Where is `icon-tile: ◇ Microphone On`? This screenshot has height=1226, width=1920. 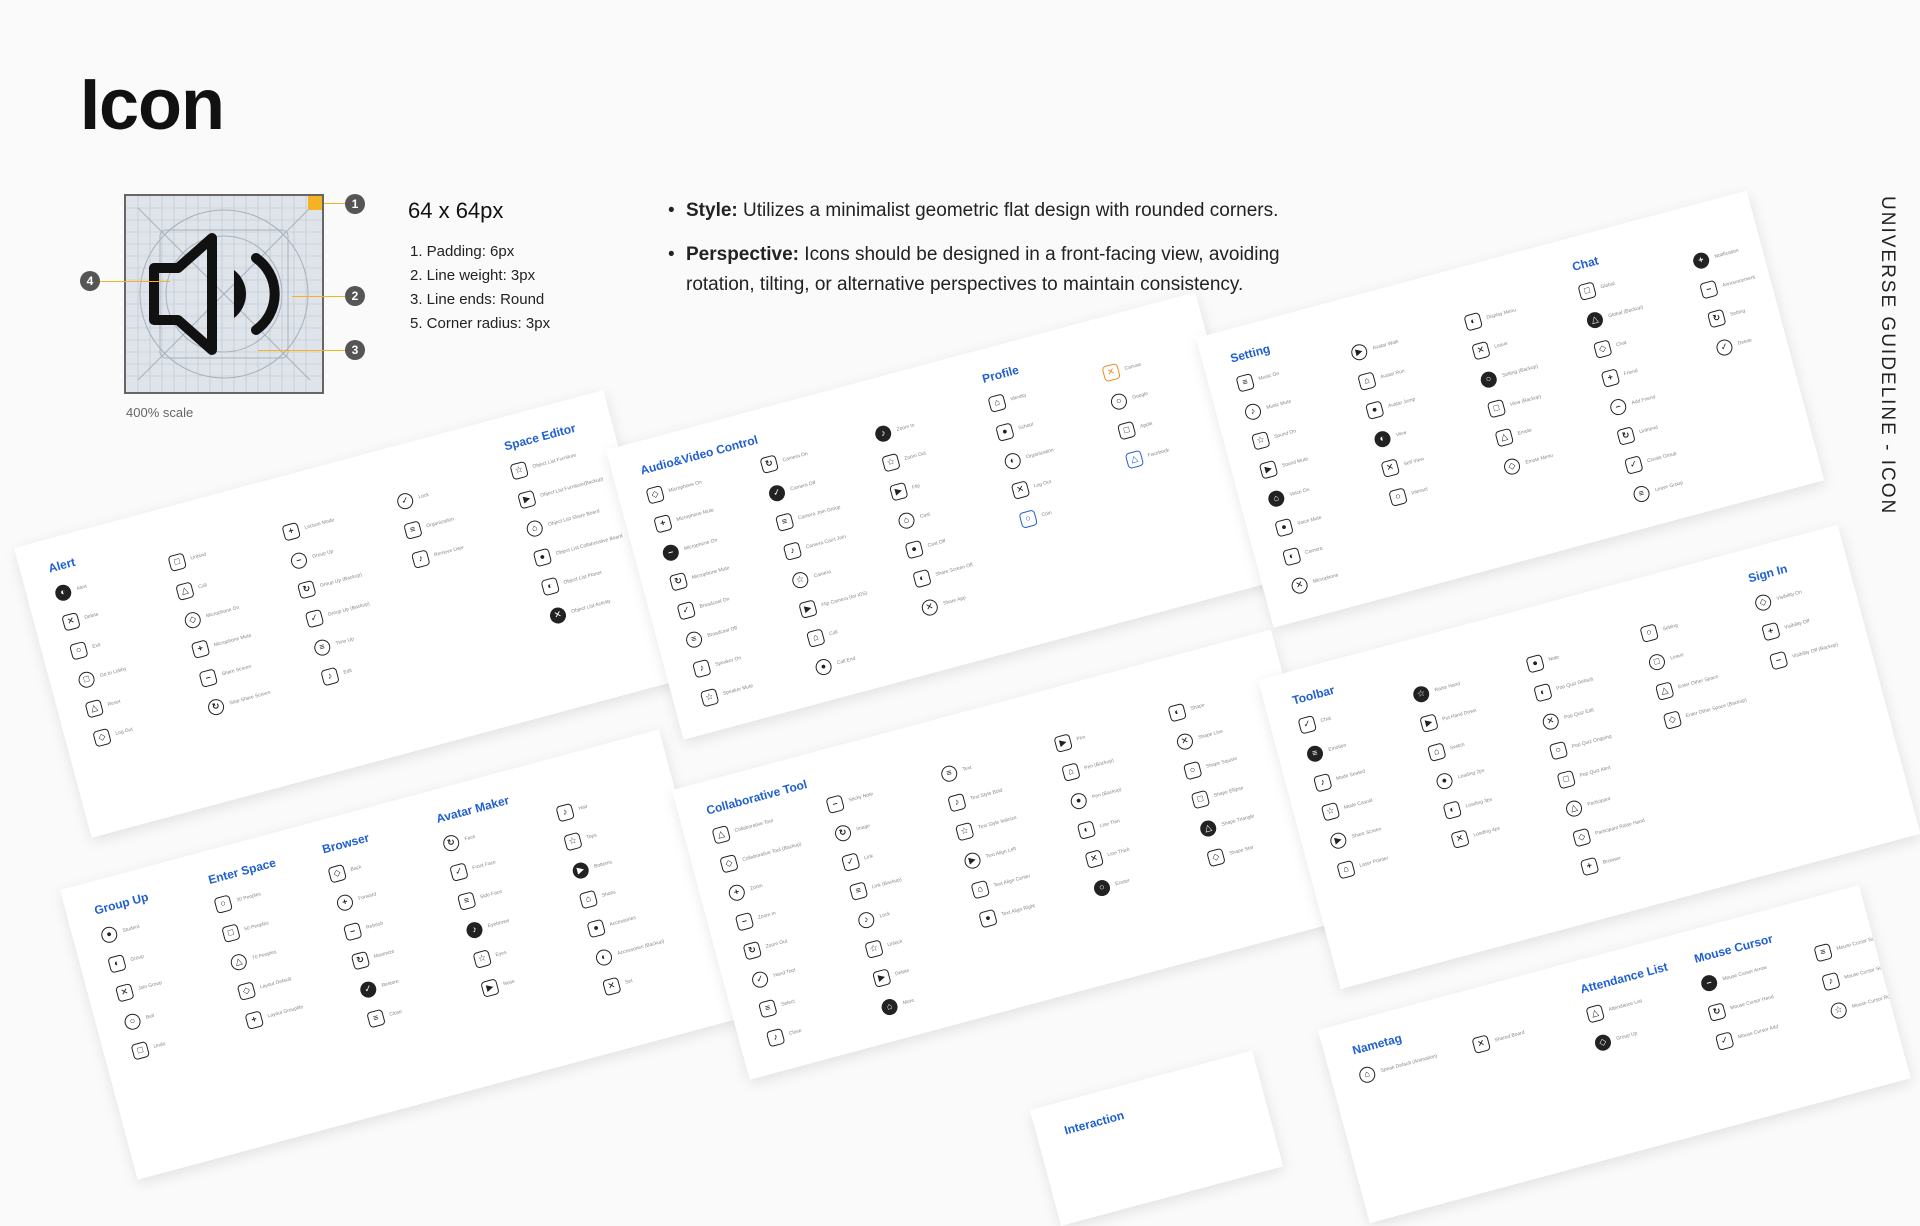
icon-tile: ◇ Microphone On is located at coordinates (674, 490).